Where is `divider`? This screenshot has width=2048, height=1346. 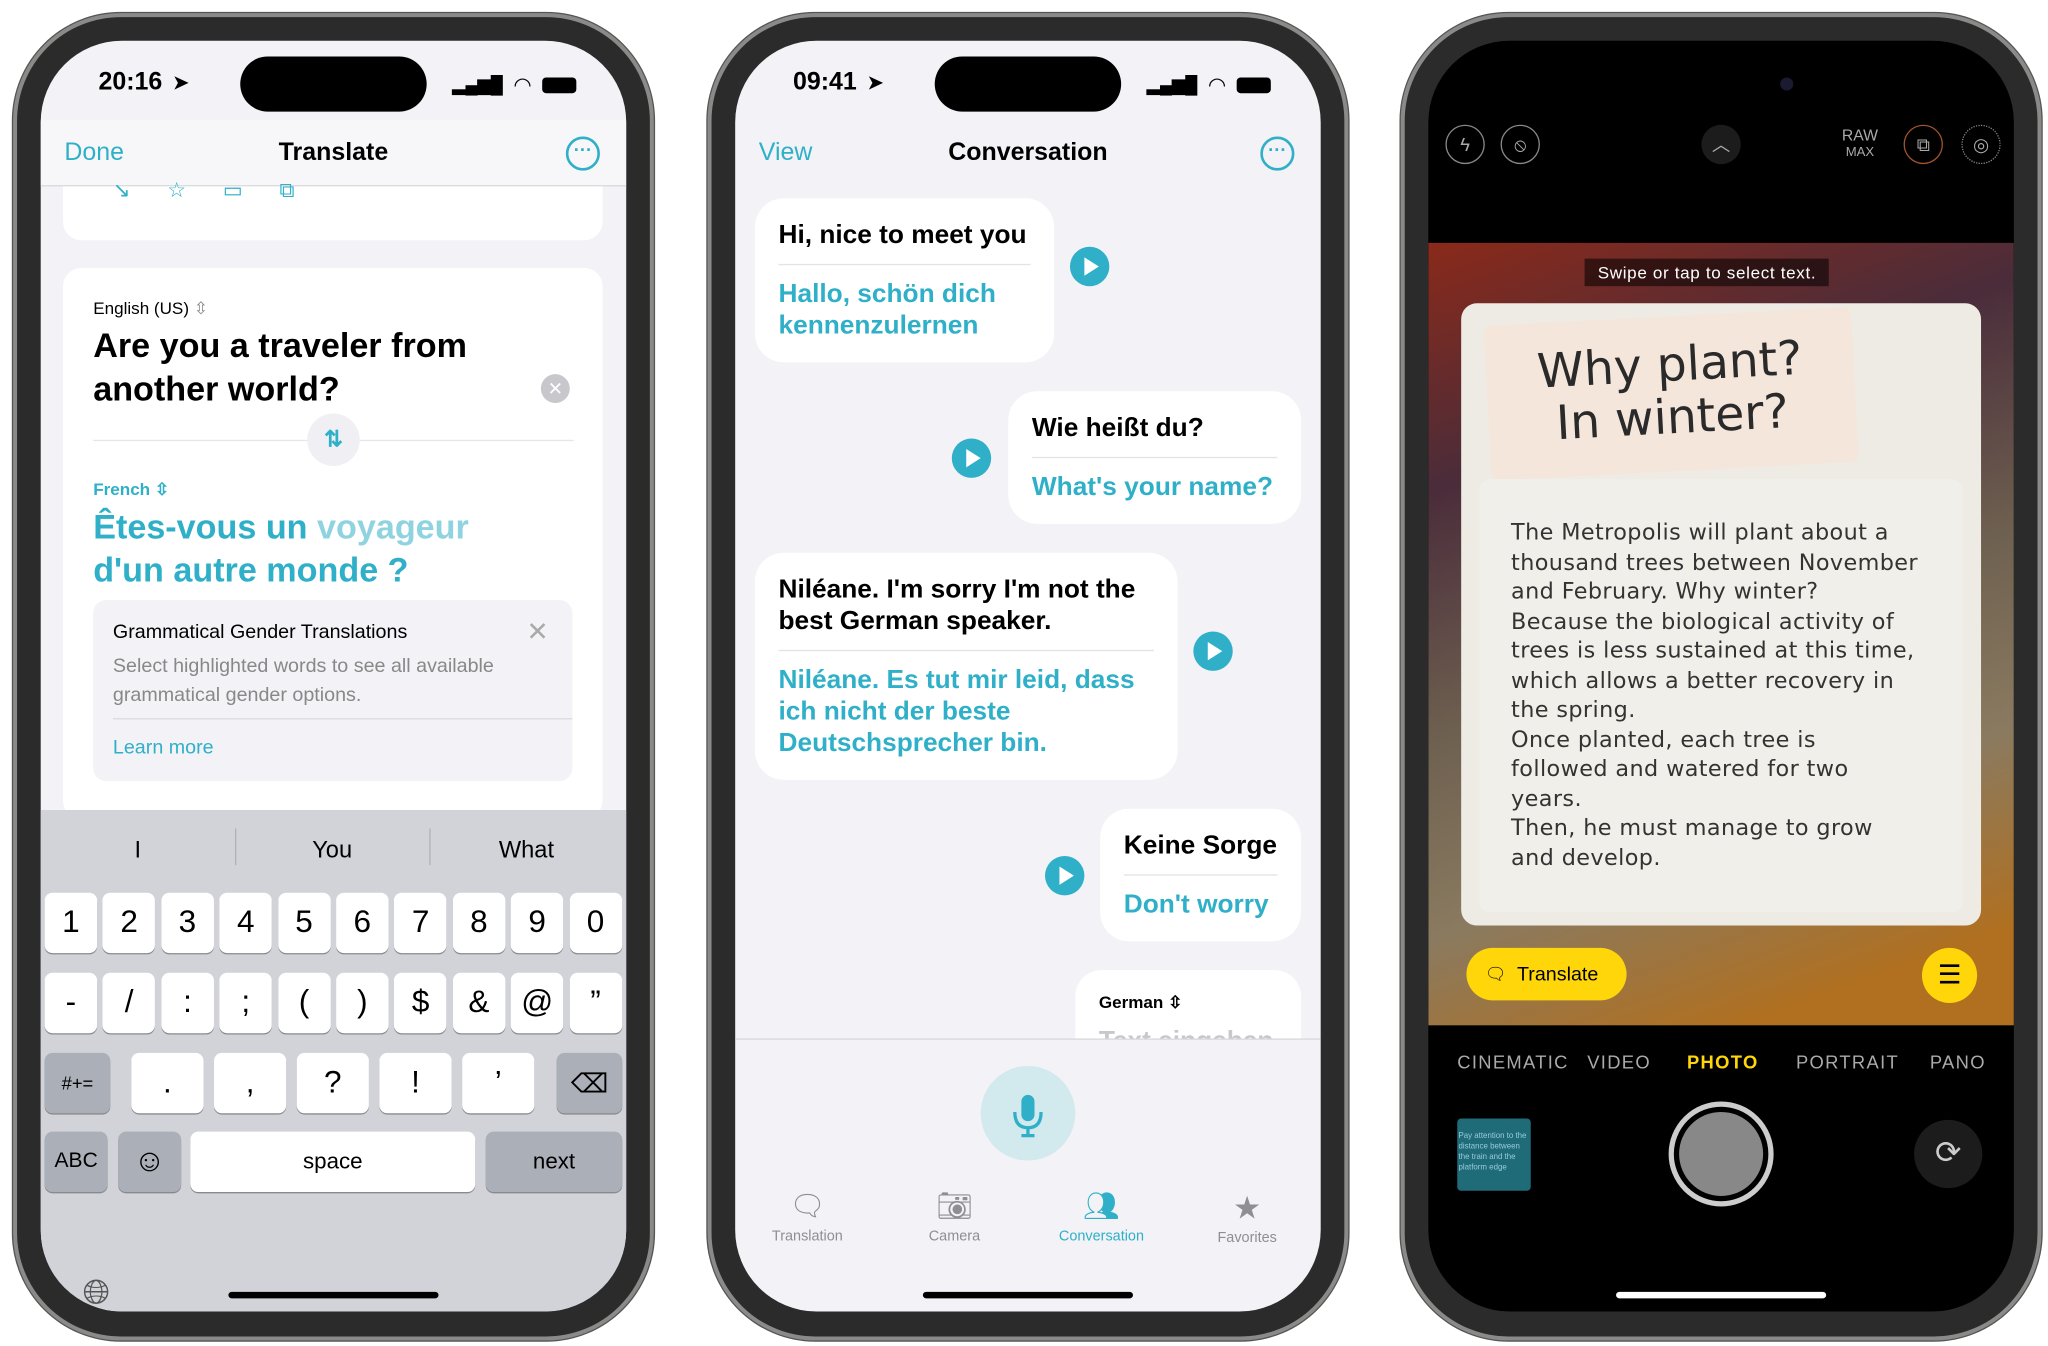 divider is located at coordinates (342, 719).